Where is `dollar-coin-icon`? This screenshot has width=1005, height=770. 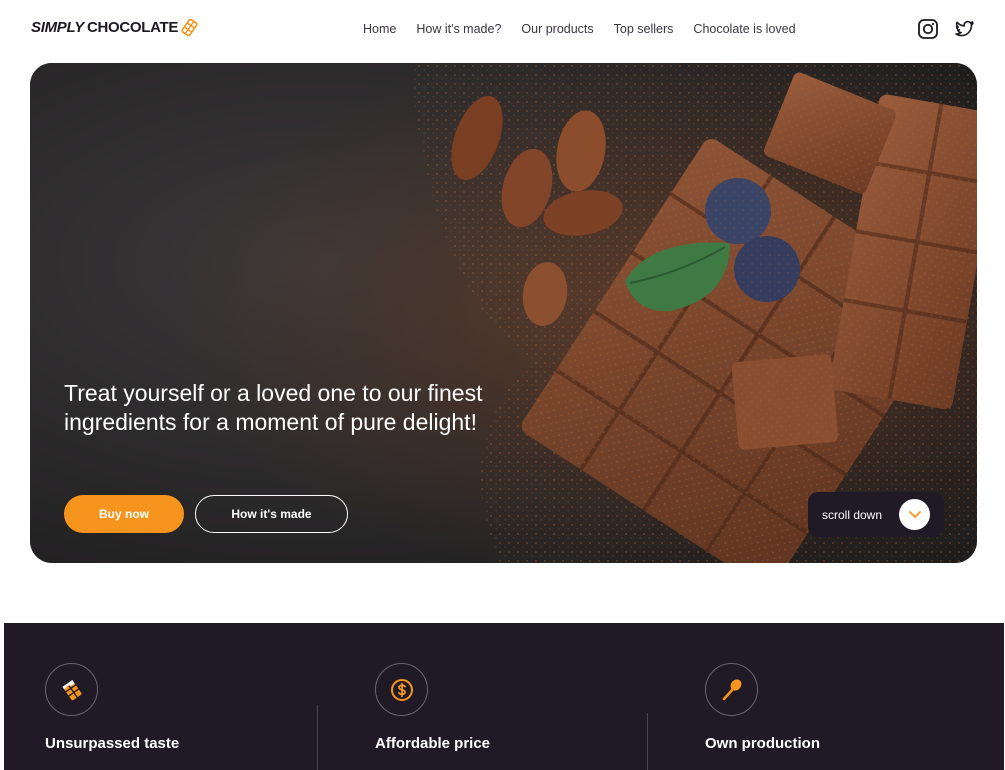 dollar-coin-icon is located at coordinates (401, 689).